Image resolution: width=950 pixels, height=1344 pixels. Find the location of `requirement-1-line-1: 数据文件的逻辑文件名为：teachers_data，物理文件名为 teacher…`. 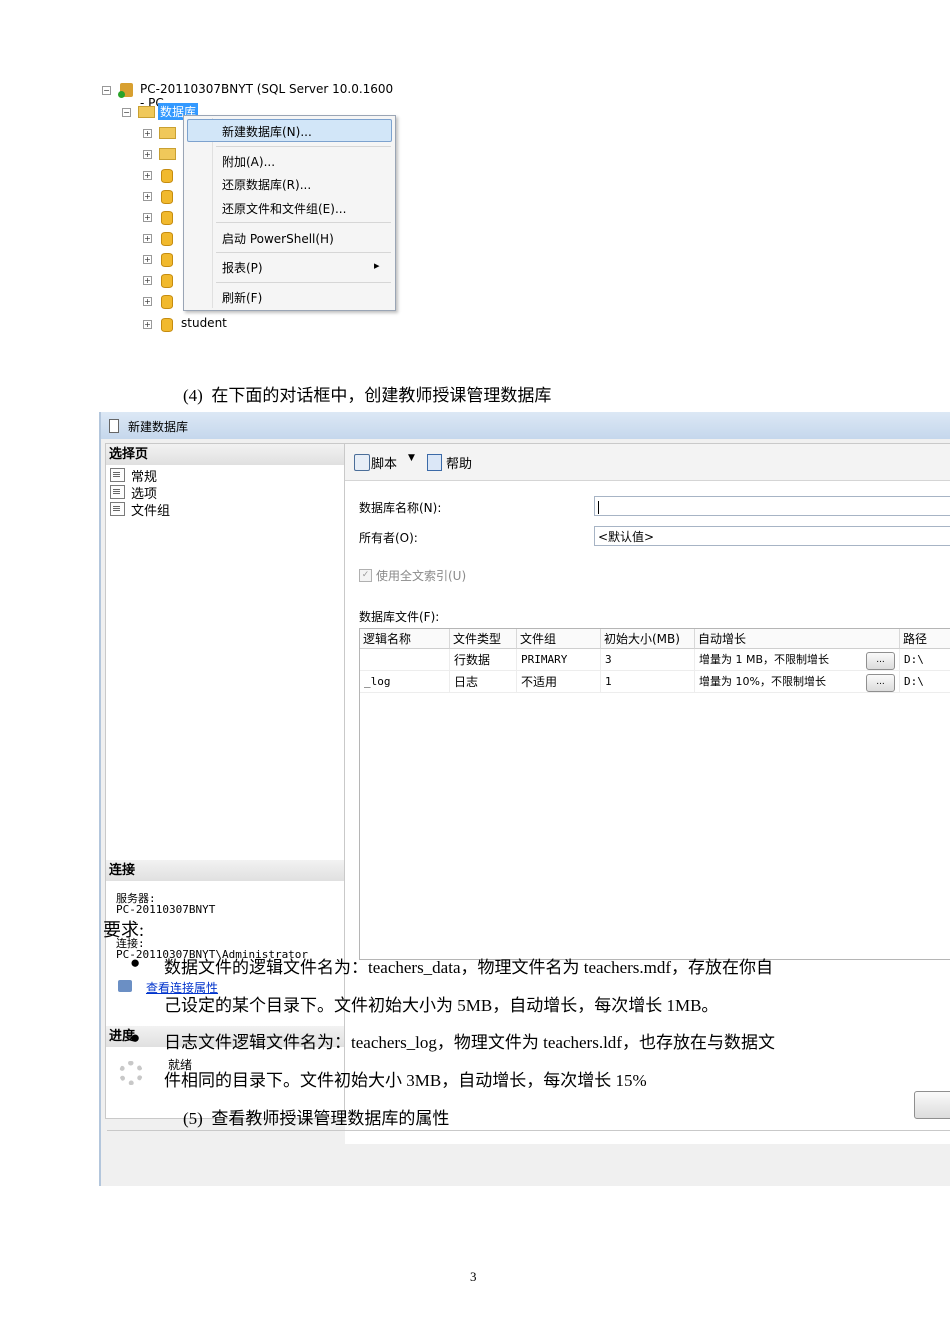

requirement-1-line-1: 数据文件的逻辑文件名为：teachers_data，物理文件名为 teacher… is located at coordinates (469, 967).